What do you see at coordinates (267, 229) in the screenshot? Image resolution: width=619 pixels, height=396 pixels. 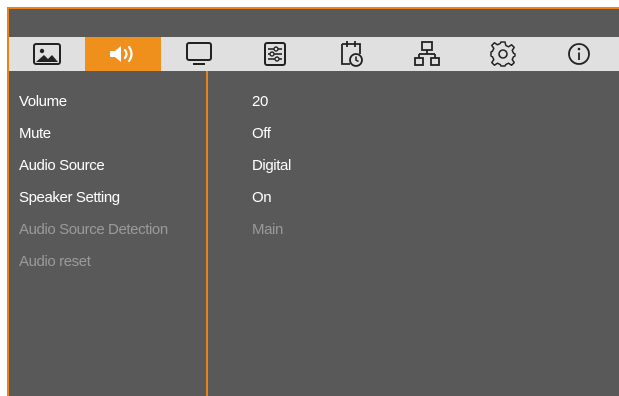 I see `audio-source-detection-value: Main` at bounding box center [267, 229].